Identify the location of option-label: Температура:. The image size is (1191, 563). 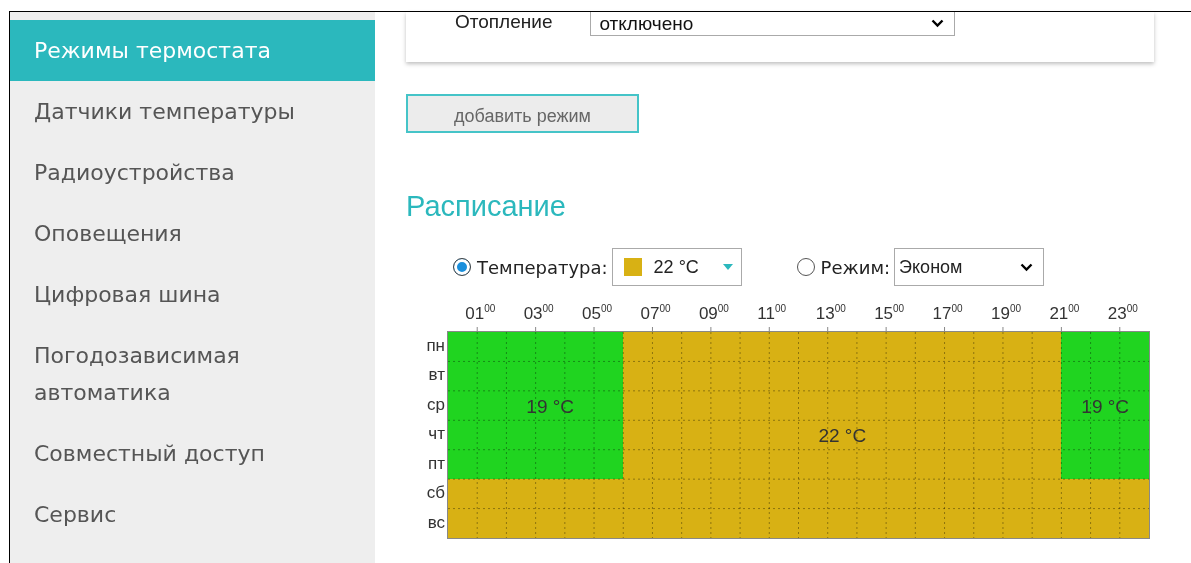
(542, 267).